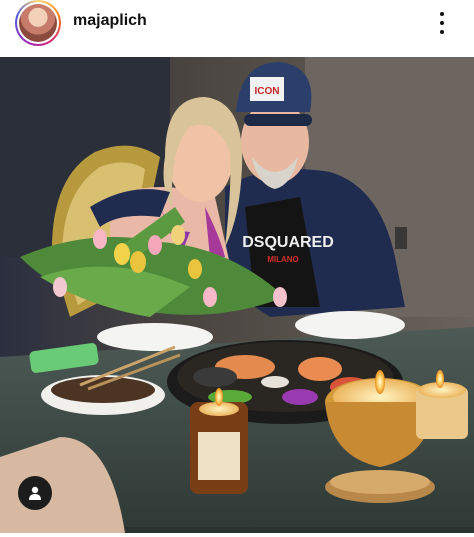 The height and width of the screenshot is (537, 474). Describe the element at coordinates (442, 23) in the screenshot. I see `more-vertical-icon` at that location.